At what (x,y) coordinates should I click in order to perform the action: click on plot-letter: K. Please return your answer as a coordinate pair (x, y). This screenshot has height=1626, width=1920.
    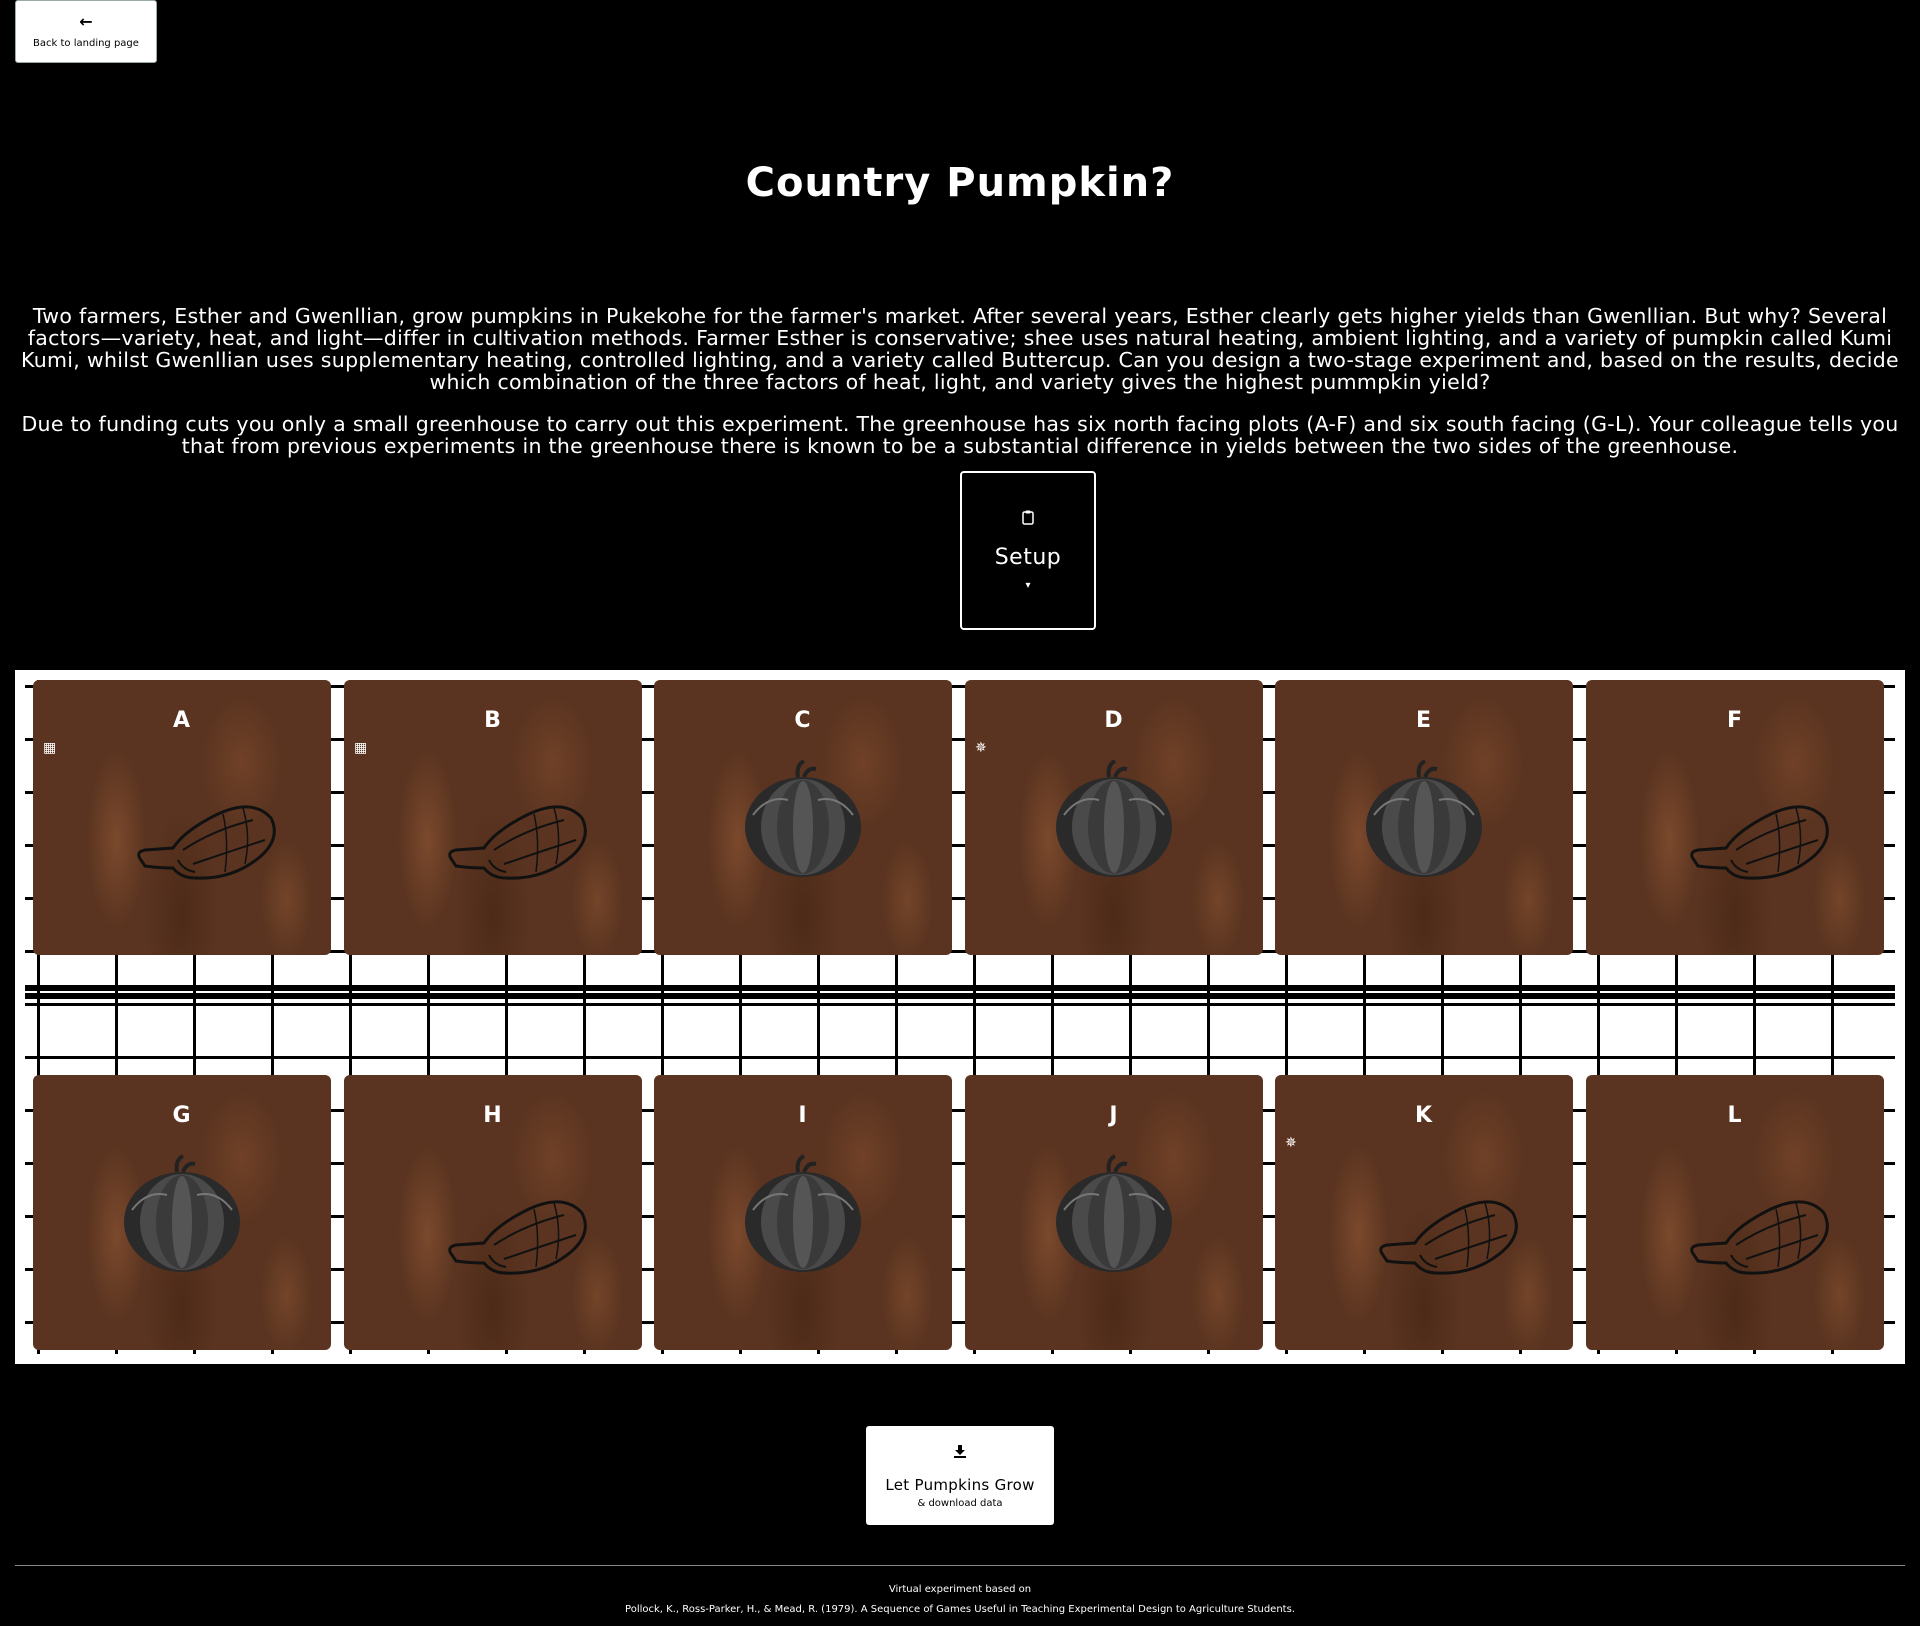
    Looking at the image, I should click on (1424, 1115).